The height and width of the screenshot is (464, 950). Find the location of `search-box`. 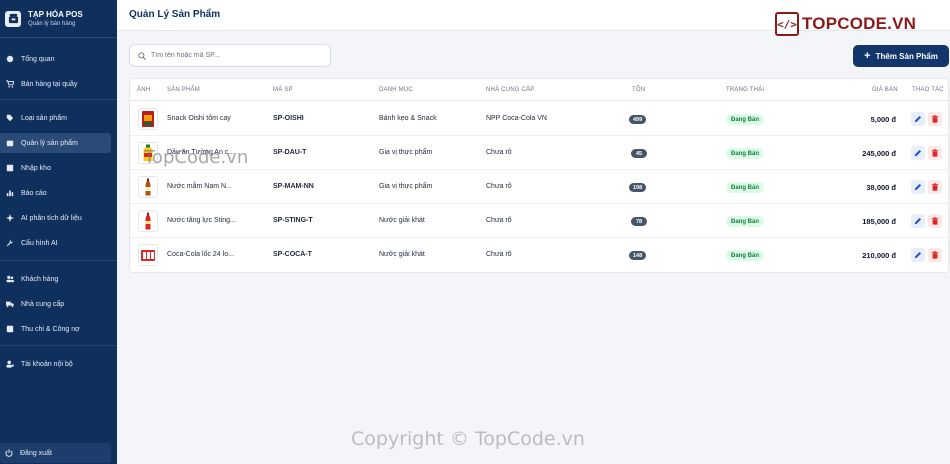

search-box is located at coordinates (230, 55).